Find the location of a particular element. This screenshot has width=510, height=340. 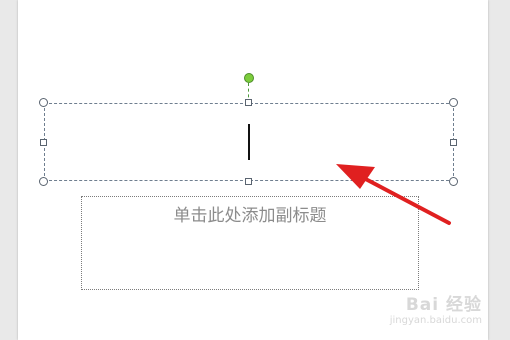

resize-handle-top-left is located at coordinates (43, 102).